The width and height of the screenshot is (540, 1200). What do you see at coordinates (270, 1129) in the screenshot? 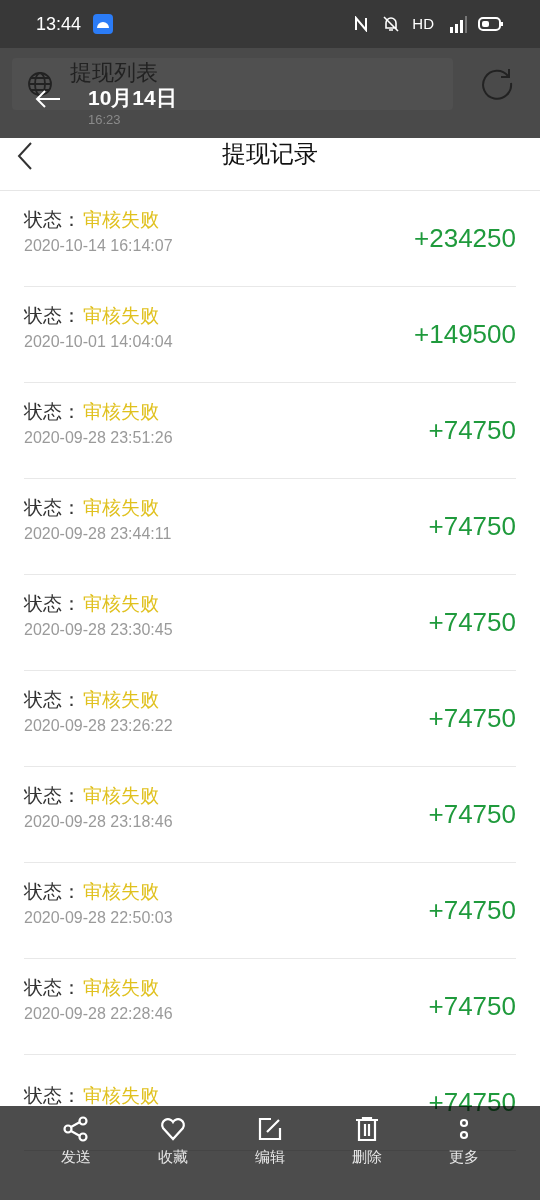
I see `edit-icon` at bounding box center [270, 1129].